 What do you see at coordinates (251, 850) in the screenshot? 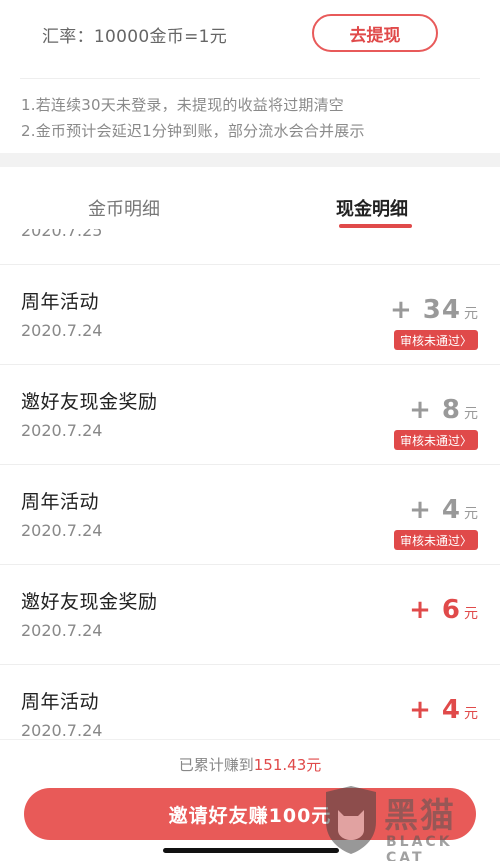
I see `home-indicator` at bounding box center [251, 850].